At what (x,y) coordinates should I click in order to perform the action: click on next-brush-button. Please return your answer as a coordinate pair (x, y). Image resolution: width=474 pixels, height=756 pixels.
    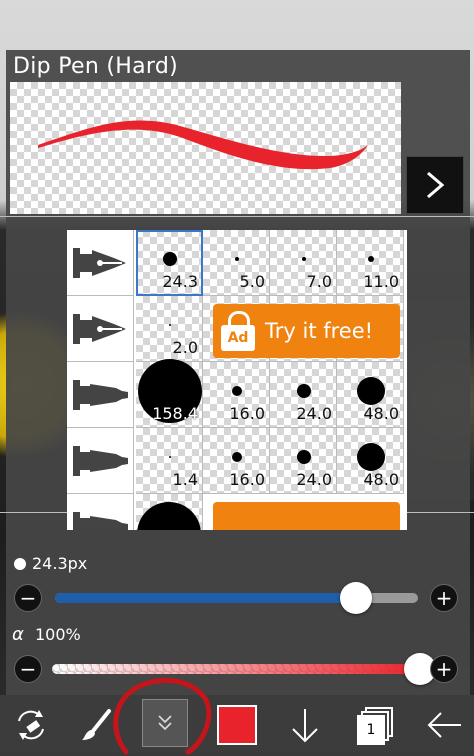
    Looking at the image, I should click on (435, 185).